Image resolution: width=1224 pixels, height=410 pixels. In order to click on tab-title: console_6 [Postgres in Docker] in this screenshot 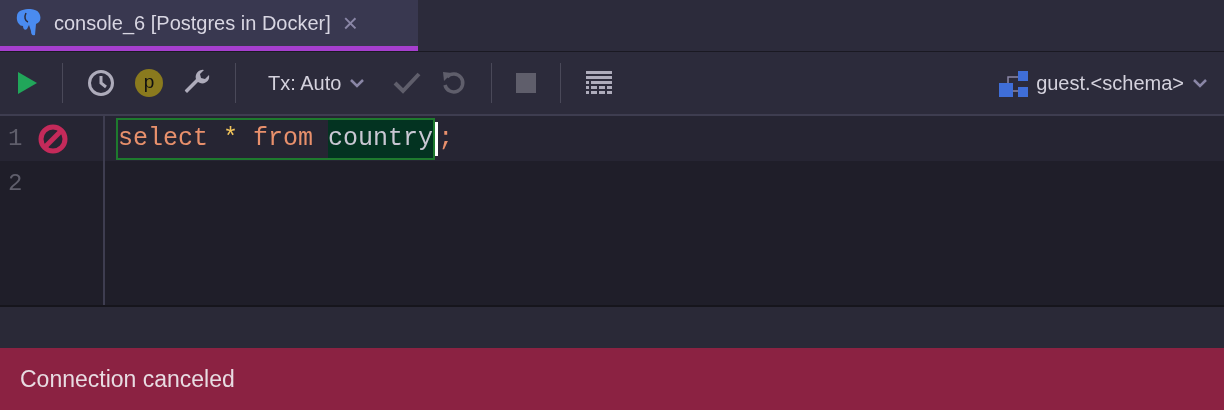, I will do `click(192, 24)`.